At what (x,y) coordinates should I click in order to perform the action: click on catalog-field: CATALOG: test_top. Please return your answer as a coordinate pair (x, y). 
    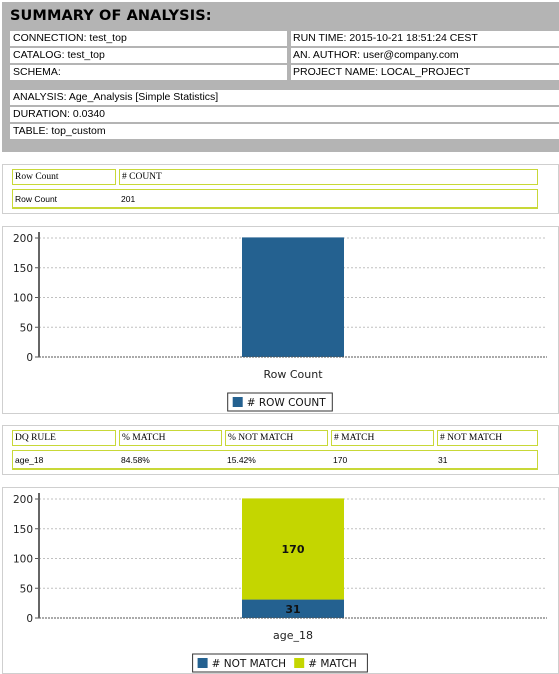
    Looking at the image, I should click on (148, 55).